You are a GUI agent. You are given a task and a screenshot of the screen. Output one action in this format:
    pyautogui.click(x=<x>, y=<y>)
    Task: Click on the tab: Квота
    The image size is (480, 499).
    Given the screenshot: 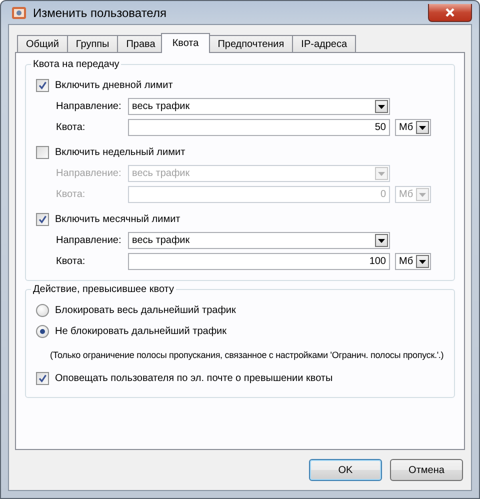 What is the action you would take?
    pyautogui.click(x=185, y=43)
    